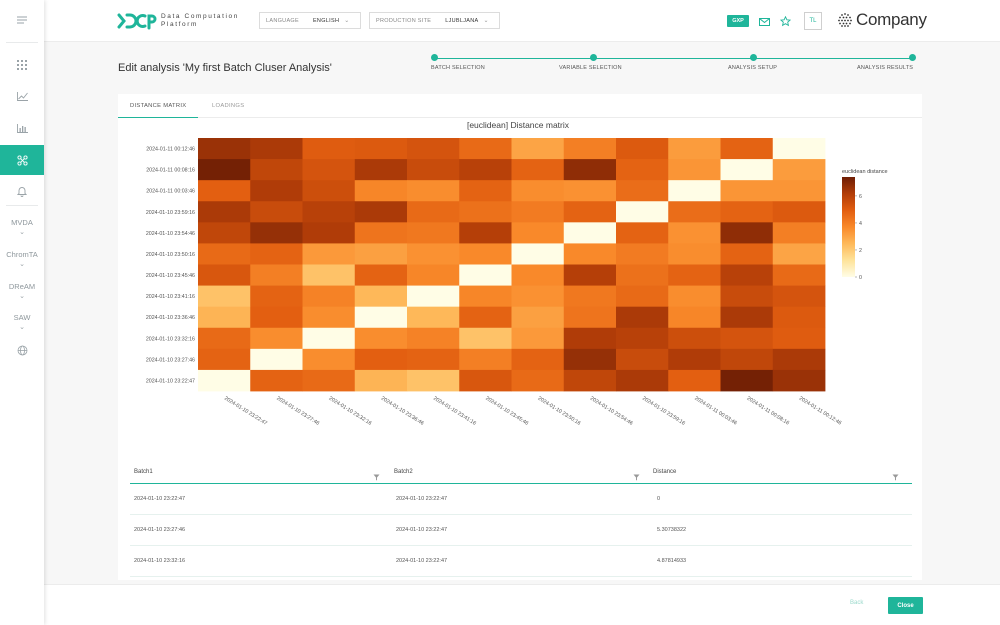  What do you see at coordinates (905, 605) in the screenshot?
I see `close-button: Close` at bounding box center [905, 605].